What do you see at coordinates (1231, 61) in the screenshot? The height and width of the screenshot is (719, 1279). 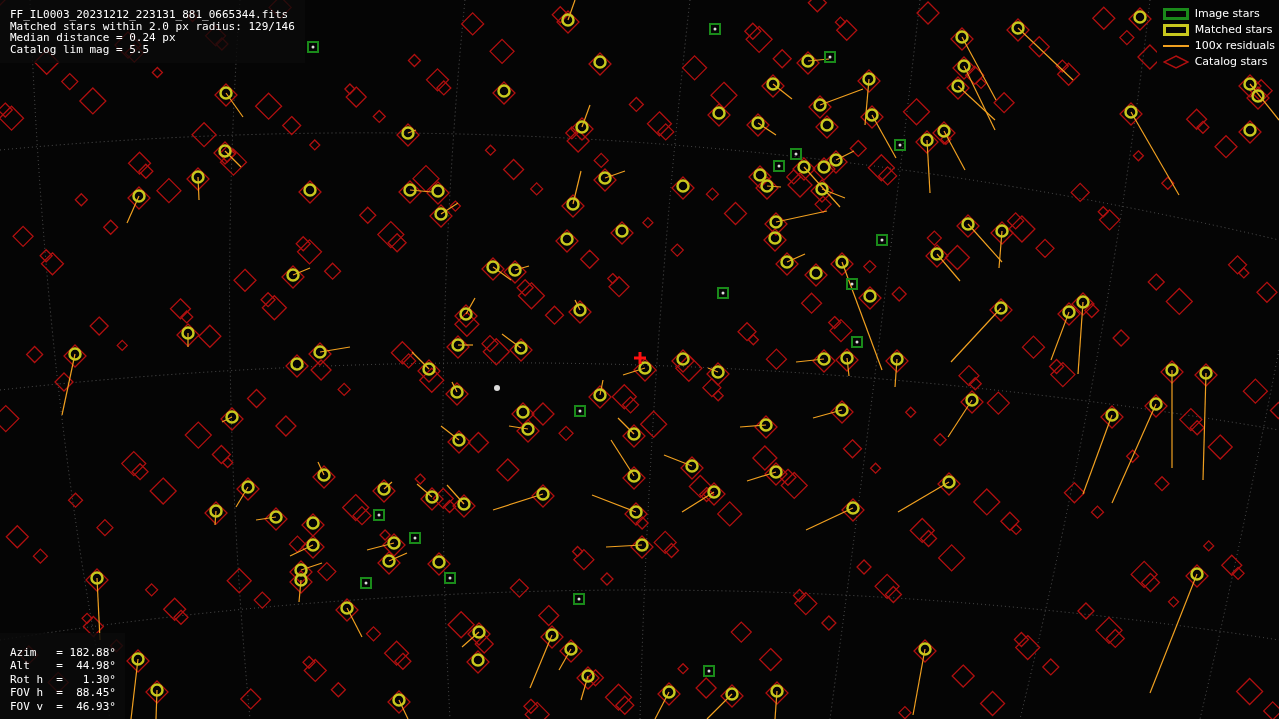 I see `legend-label: Catalog stars` at bounding box center [1231, 61].